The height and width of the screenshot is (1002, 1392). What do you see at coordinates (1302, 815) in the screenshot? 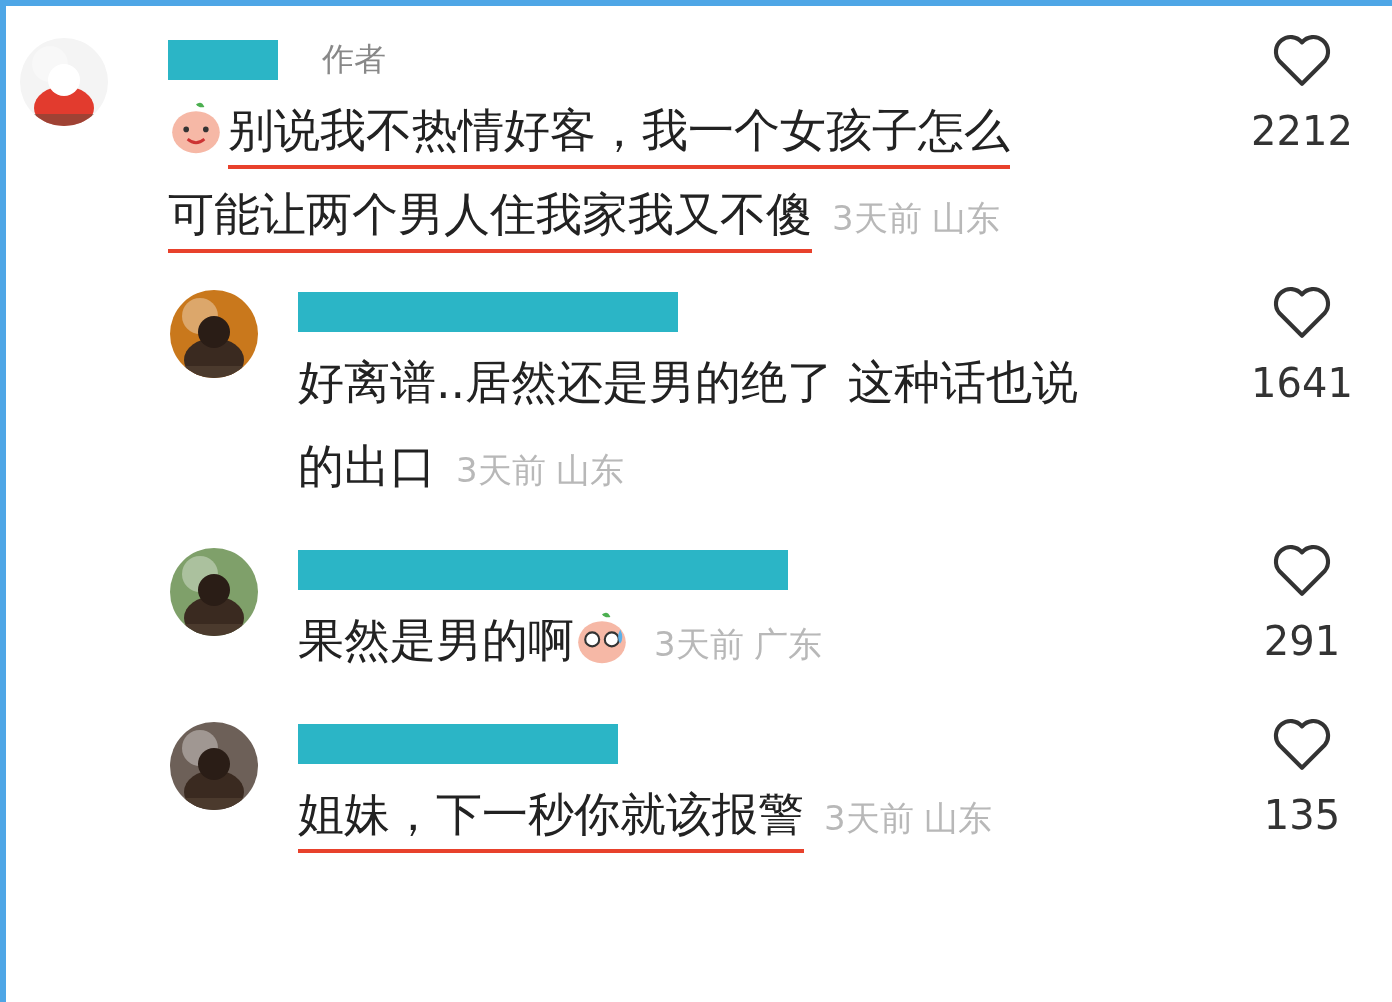
I see `like-count: 135` at bounding box center [1302, 815].